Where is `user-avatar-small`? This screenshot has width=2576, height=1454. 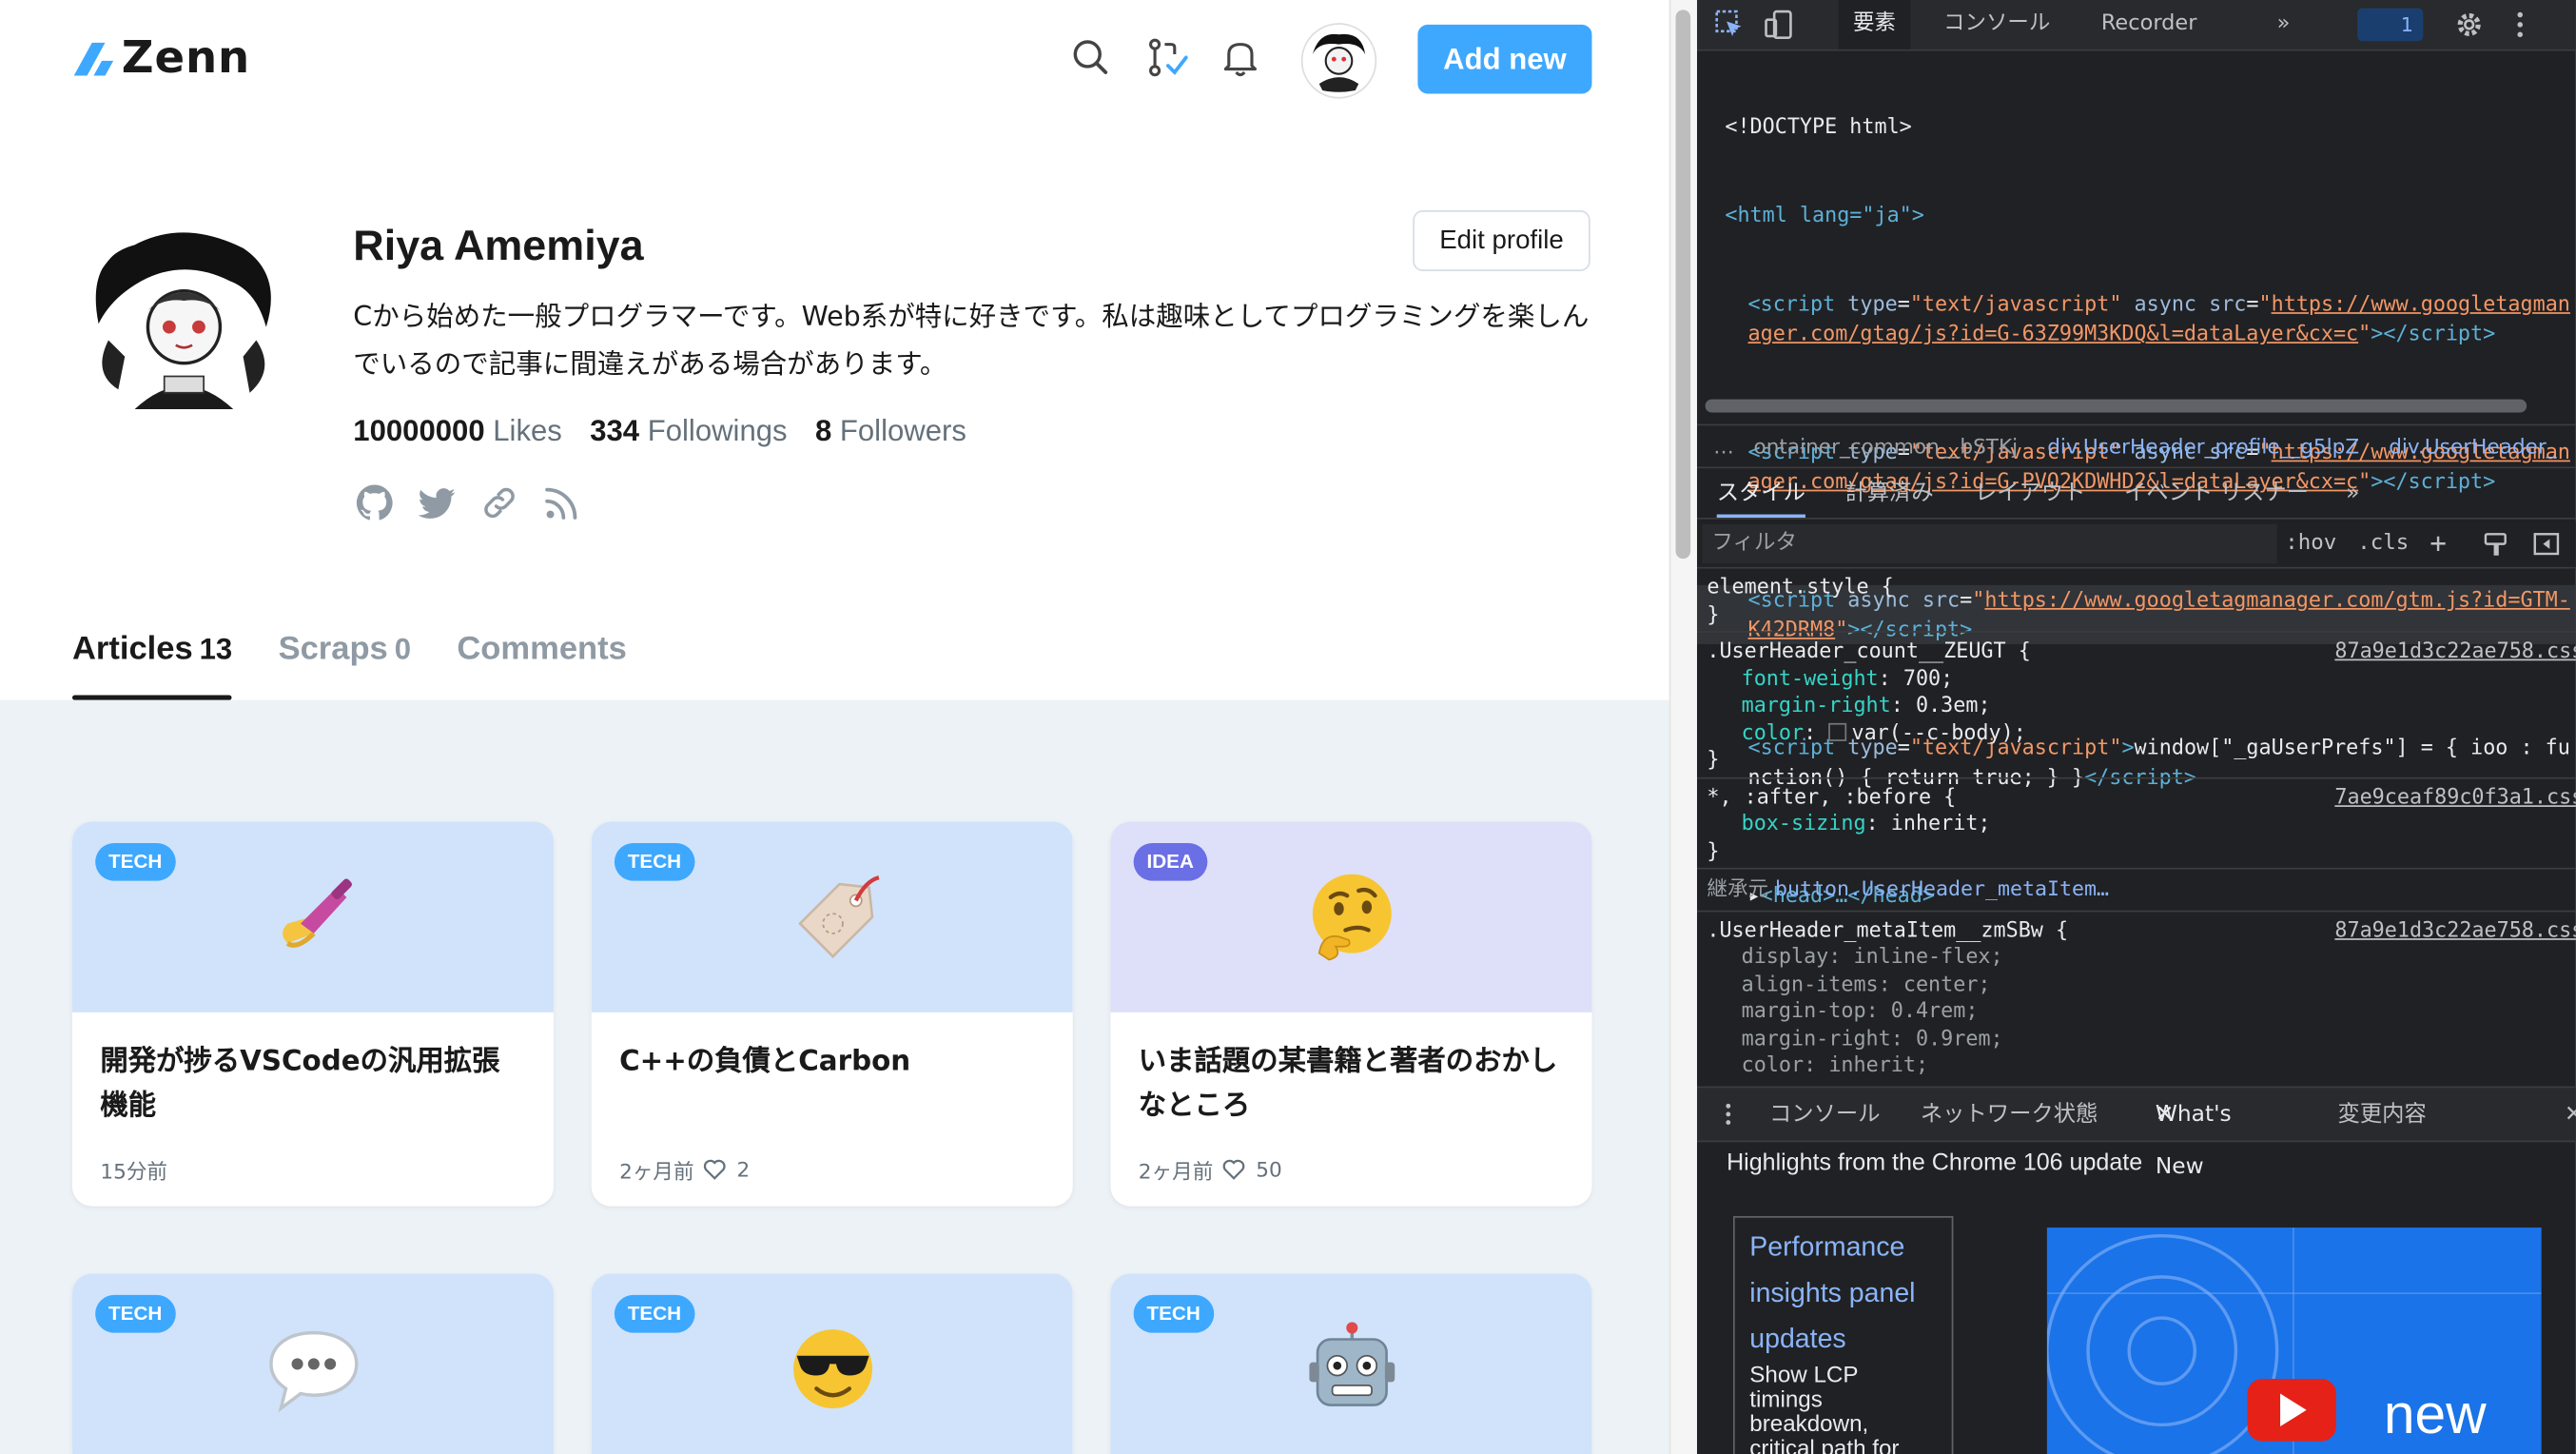 user-avatar-small is located at coordinates (1338, 61).